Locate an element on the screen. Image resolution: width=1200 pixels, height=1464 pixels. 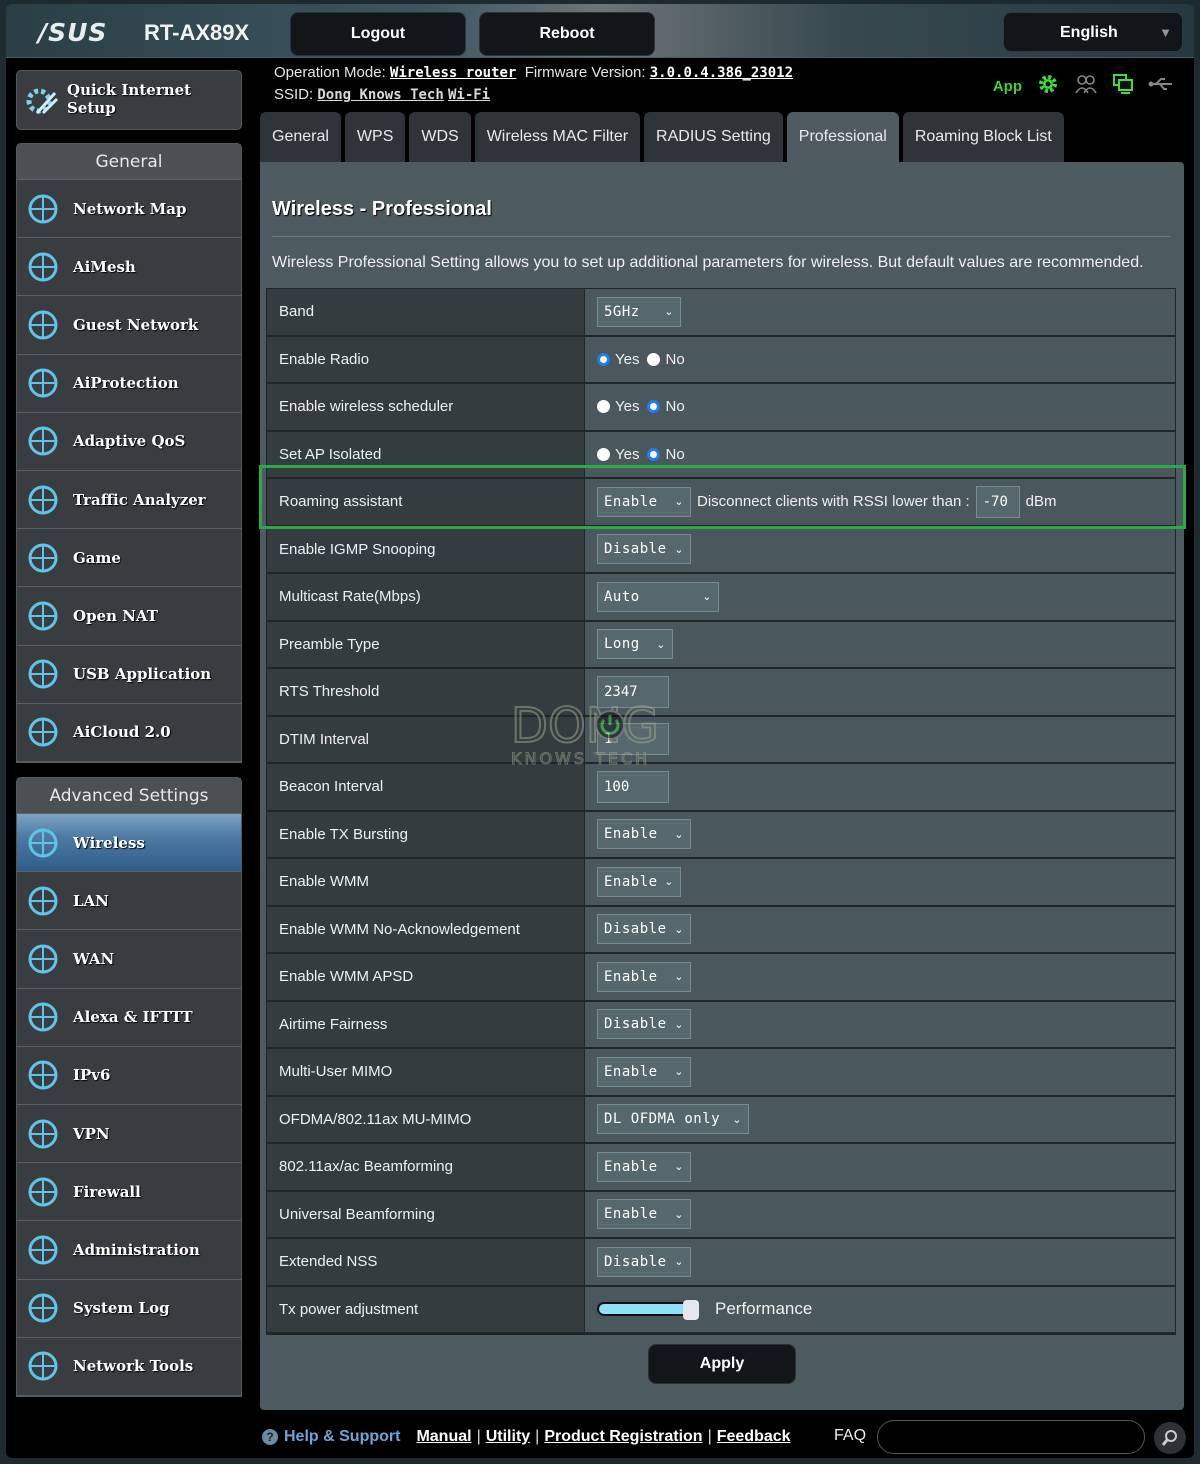
sidebar-item-label: IPv6 is located at coordinates (92, 1075).